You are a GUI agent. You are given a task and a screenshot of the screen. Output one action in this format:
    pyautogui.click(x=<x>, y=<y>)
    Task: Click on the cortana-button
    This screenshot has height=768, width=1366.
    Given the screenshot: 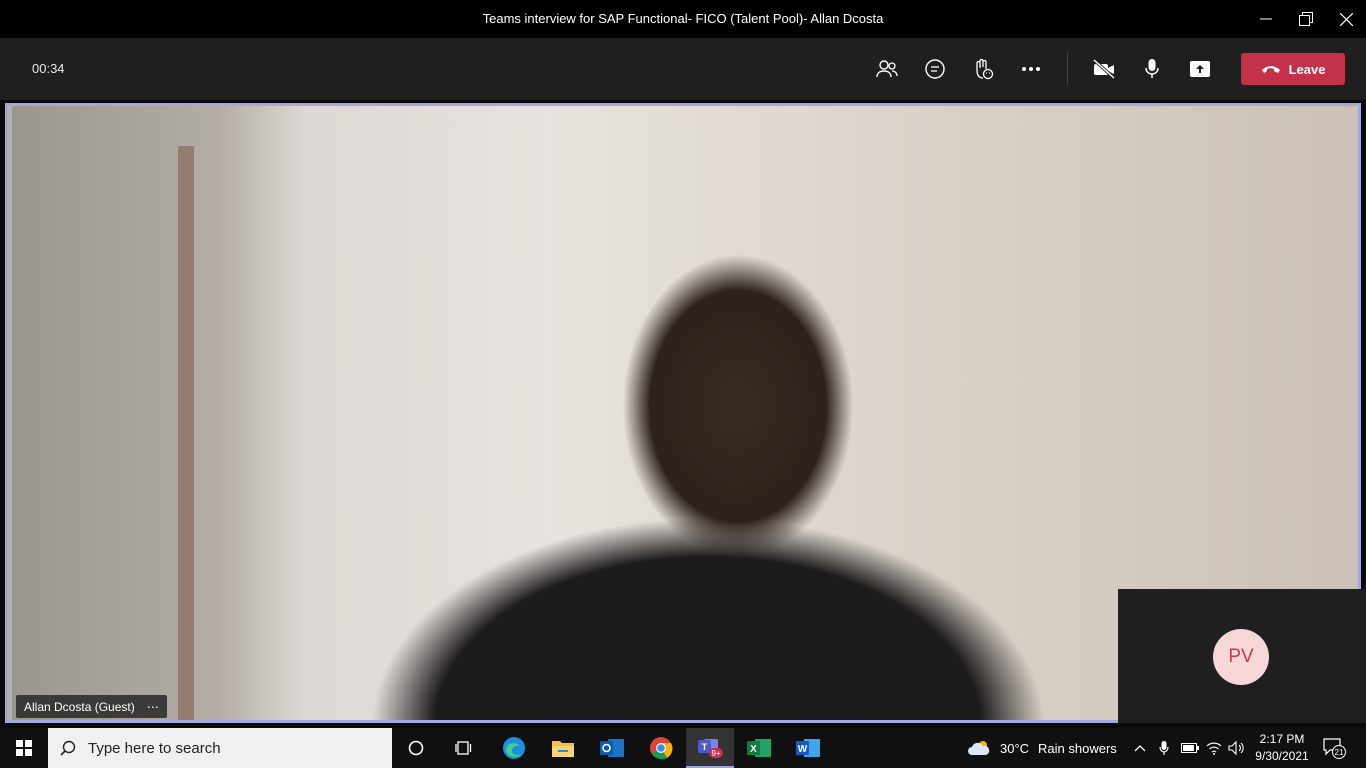 What is the action you would take?
    pyautogui.click(x=416, y=748)
    